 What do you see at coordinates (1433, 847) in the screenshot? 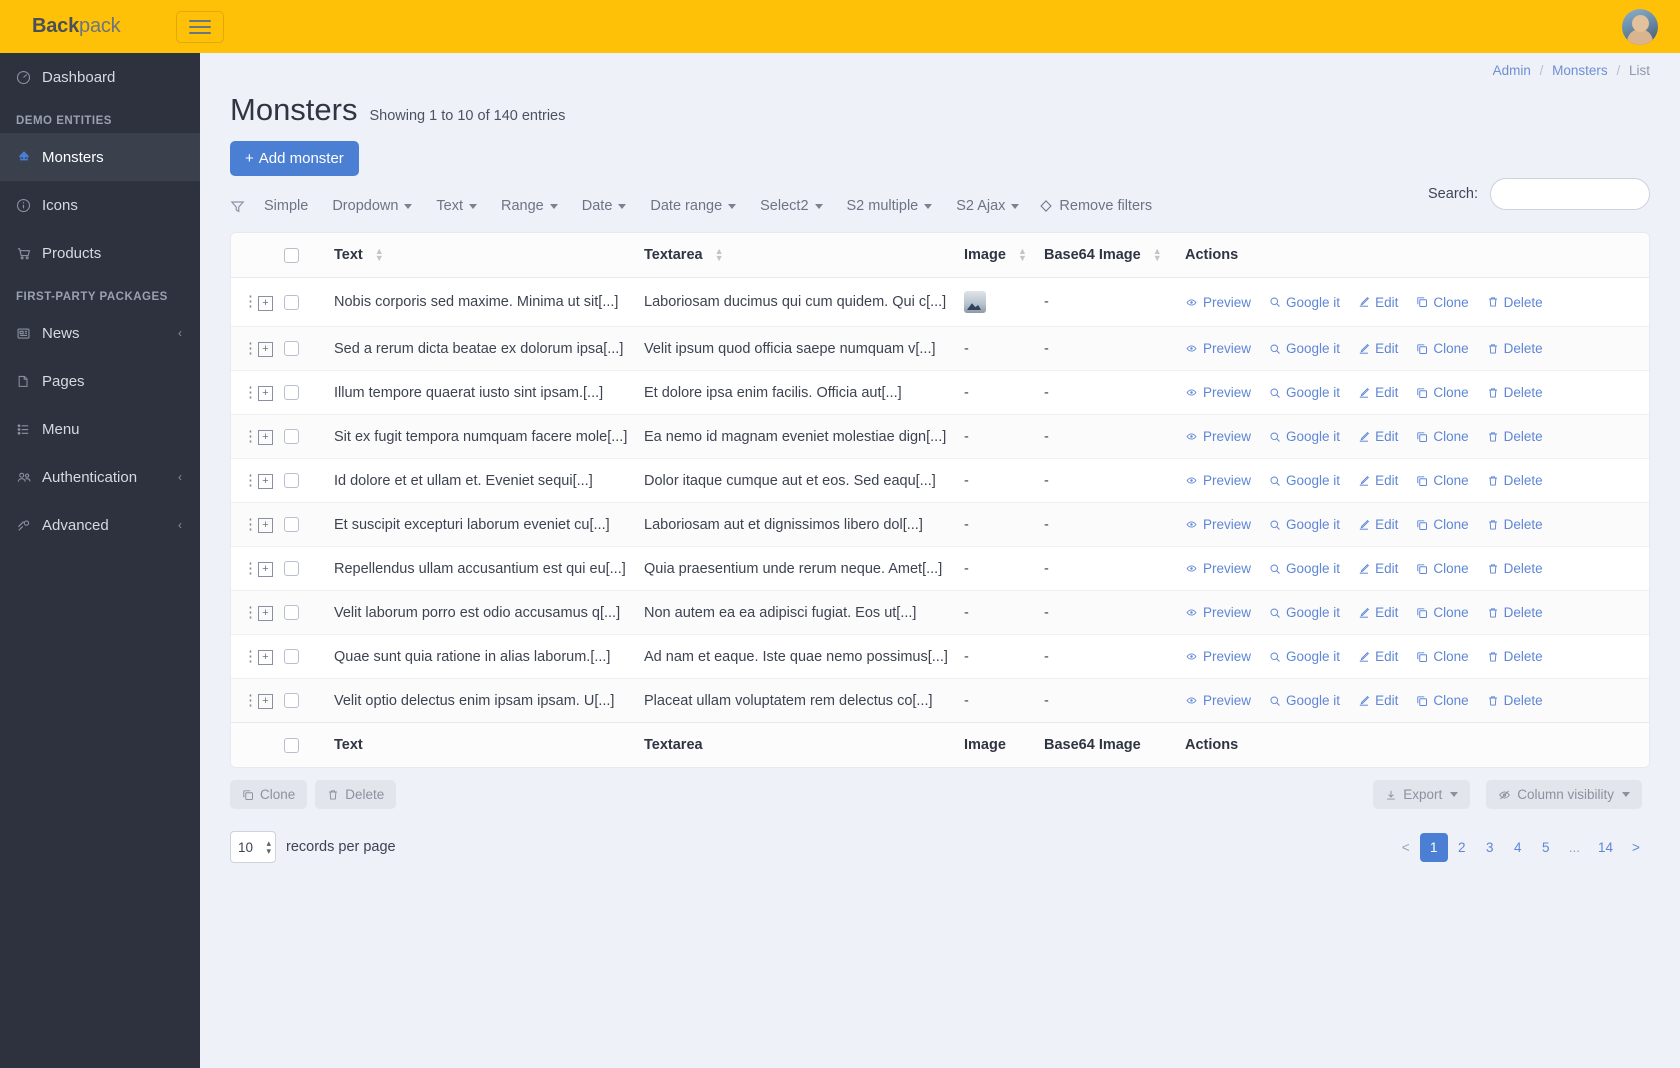
I see `pagination-page-1: 1` at bounding box center [1433, 847].